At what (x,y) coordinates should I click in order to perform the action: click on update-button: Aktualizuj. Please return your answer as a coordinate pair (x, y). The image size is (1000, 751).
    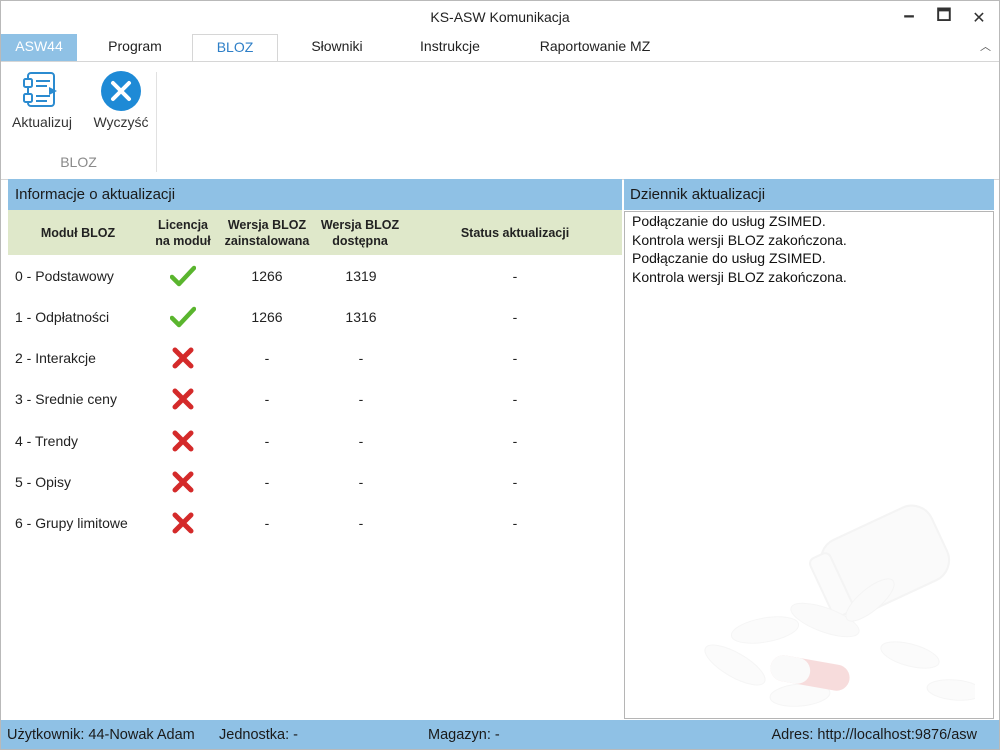
    Looking at the image, I should click on (42, 105).